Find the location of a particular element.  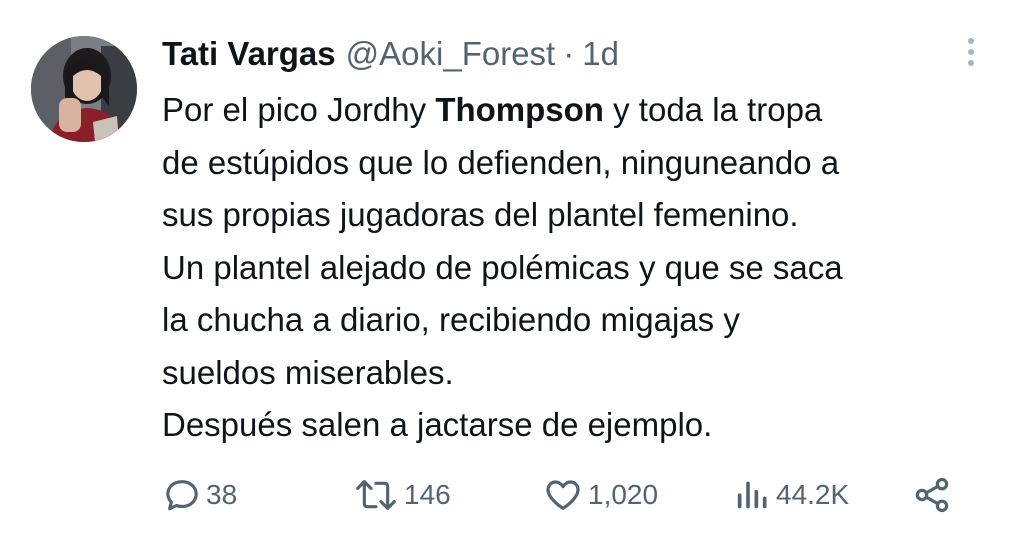

mention-bold: Thompson is located at coordinates (519, 109).